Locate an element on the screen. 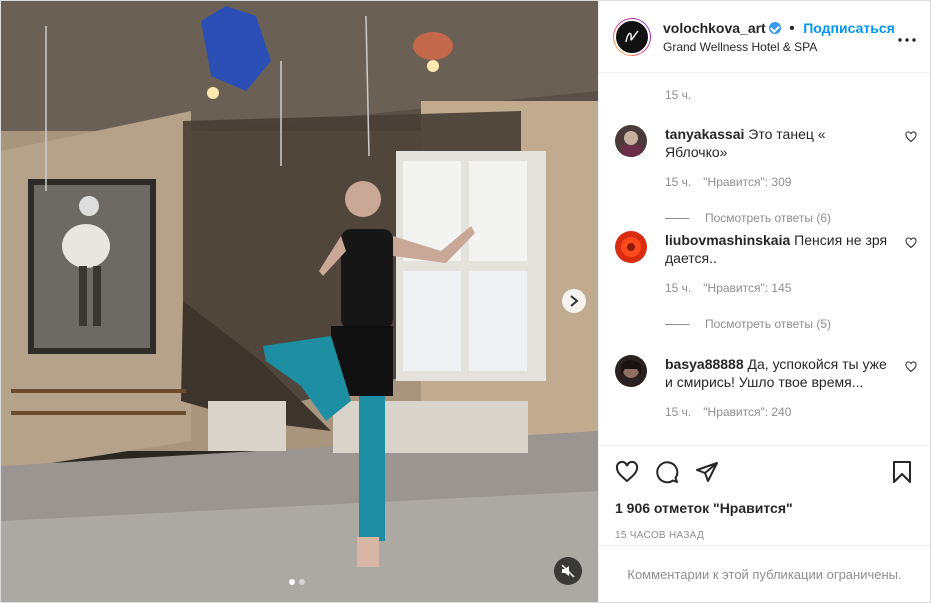 The image size is (931, 603). story-ring is located at coordinates (632, 36).